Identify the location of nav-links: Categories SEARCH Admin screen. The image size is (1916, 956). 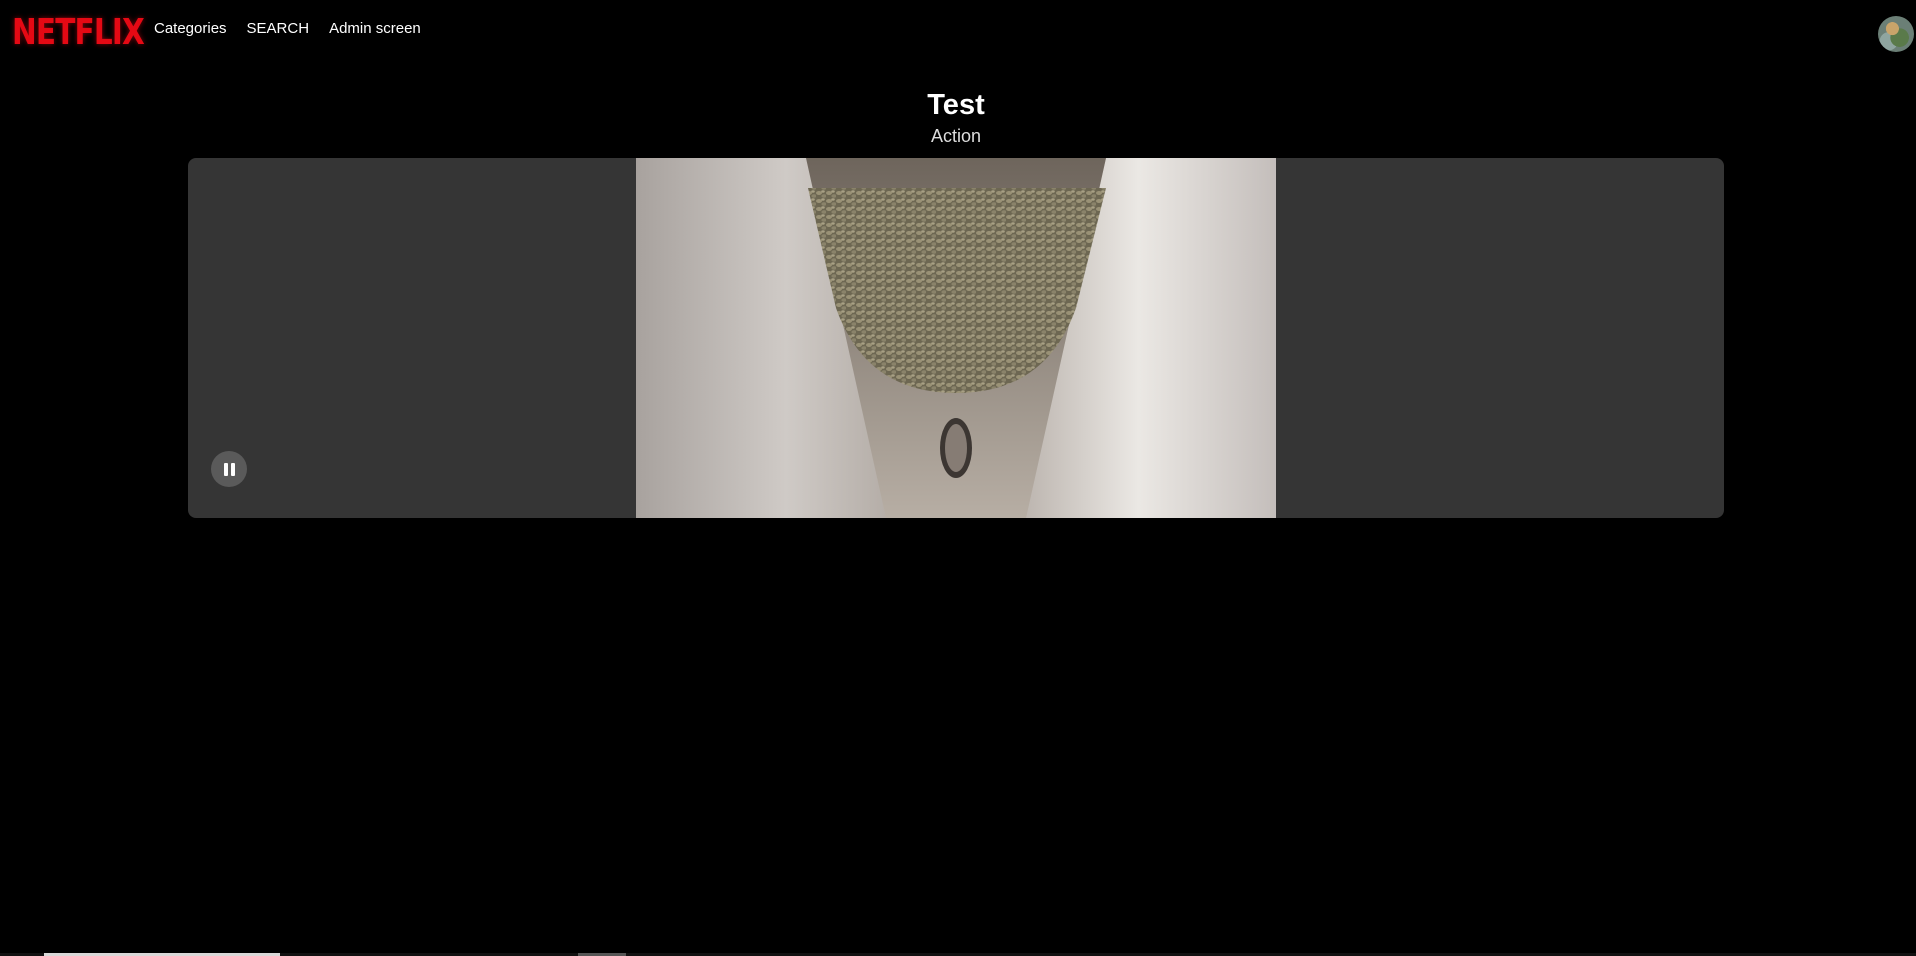
(287, 28).